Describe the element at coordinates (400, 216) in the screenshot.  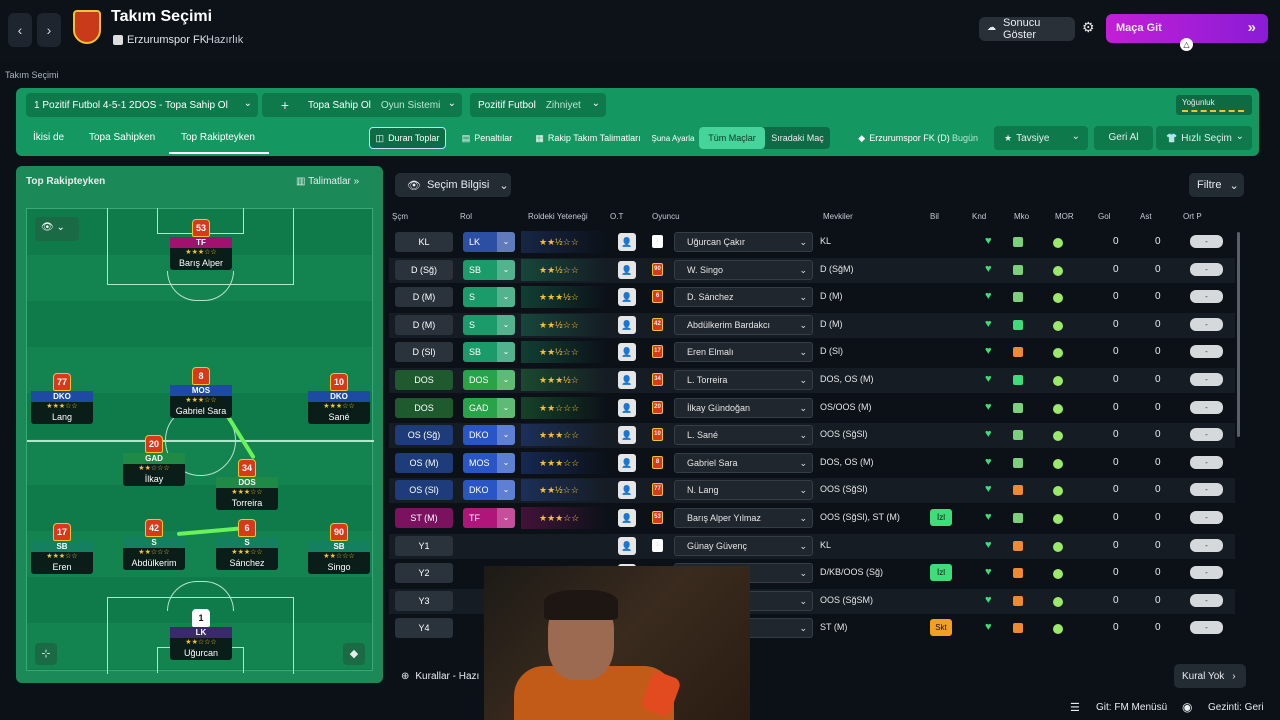
I see `col-header-selection: Şçm` at that location.